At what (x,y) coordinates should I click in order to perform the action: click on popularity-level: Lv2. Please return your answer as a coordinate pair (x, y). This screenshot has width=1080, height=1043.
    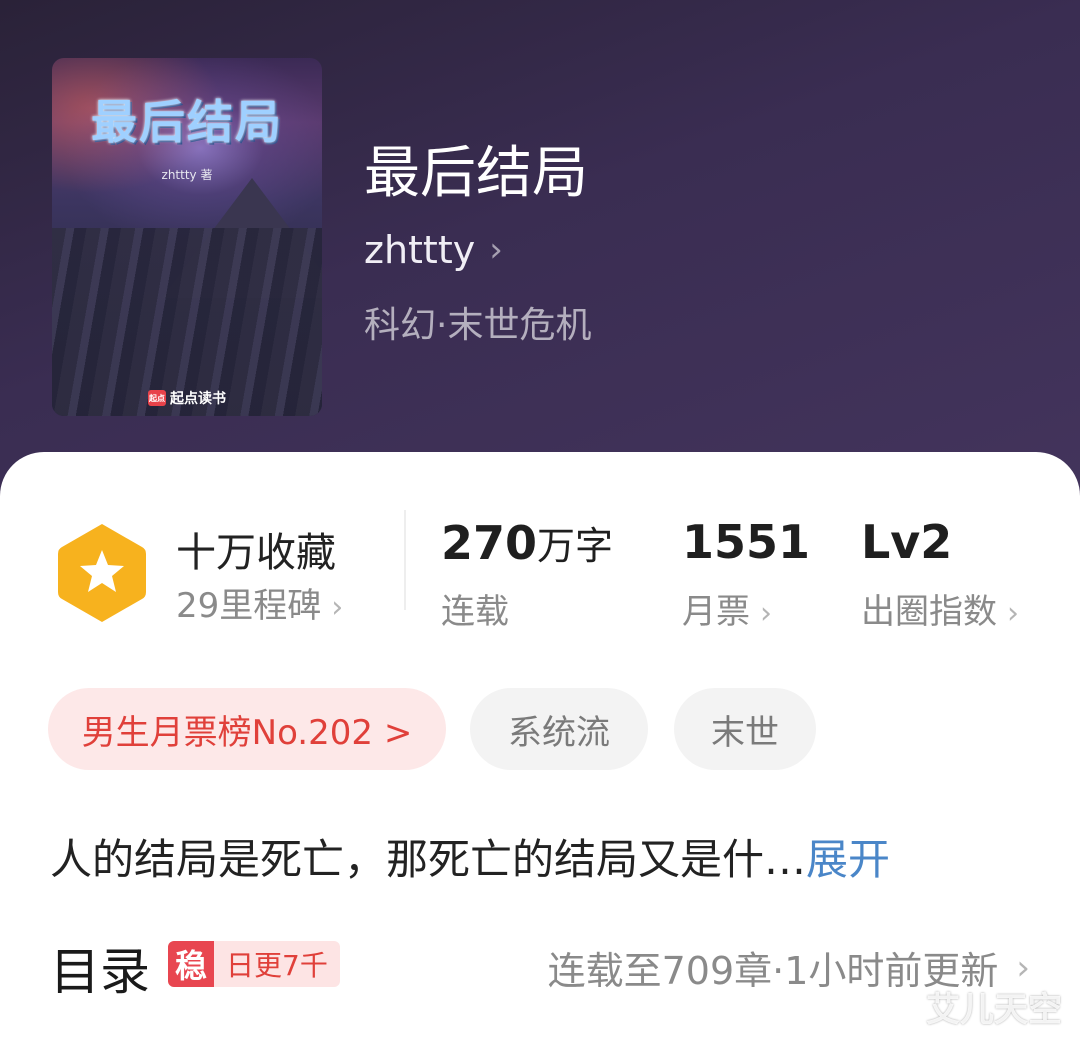
    Looking at the image, I should click on (907, 542).